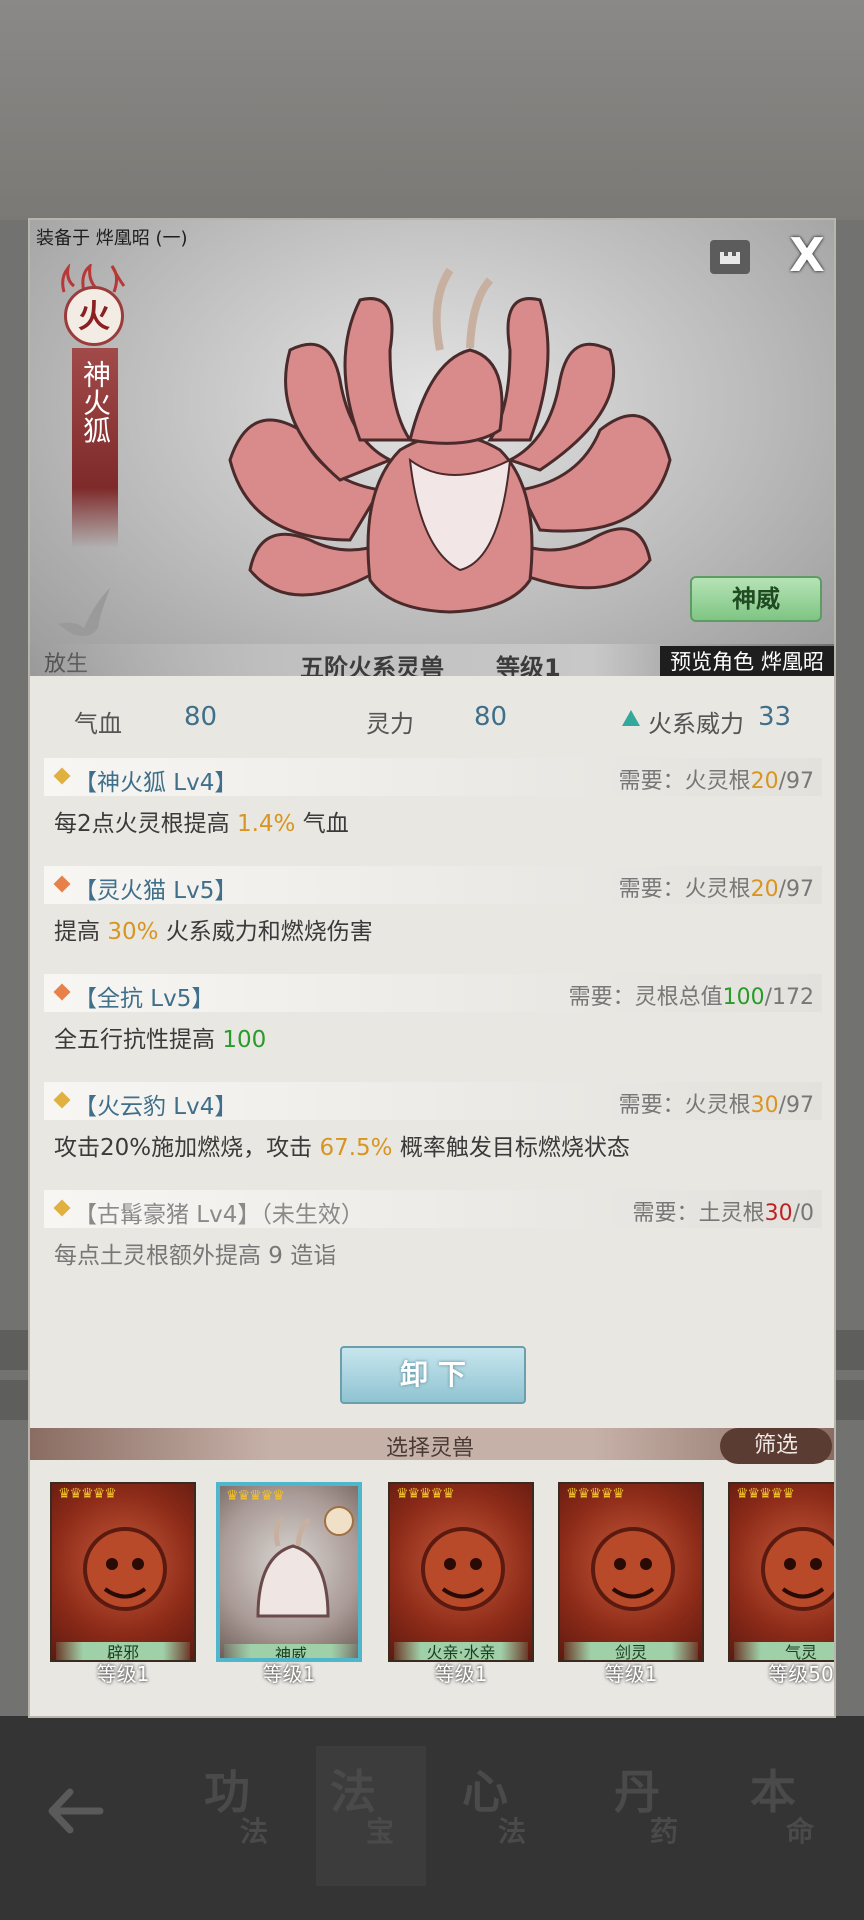 This screenshot has width=864, height=1920. Describe the element at coordinates (390, 724) in the screenshot. I see `spirit-label: 灵力` at that location.